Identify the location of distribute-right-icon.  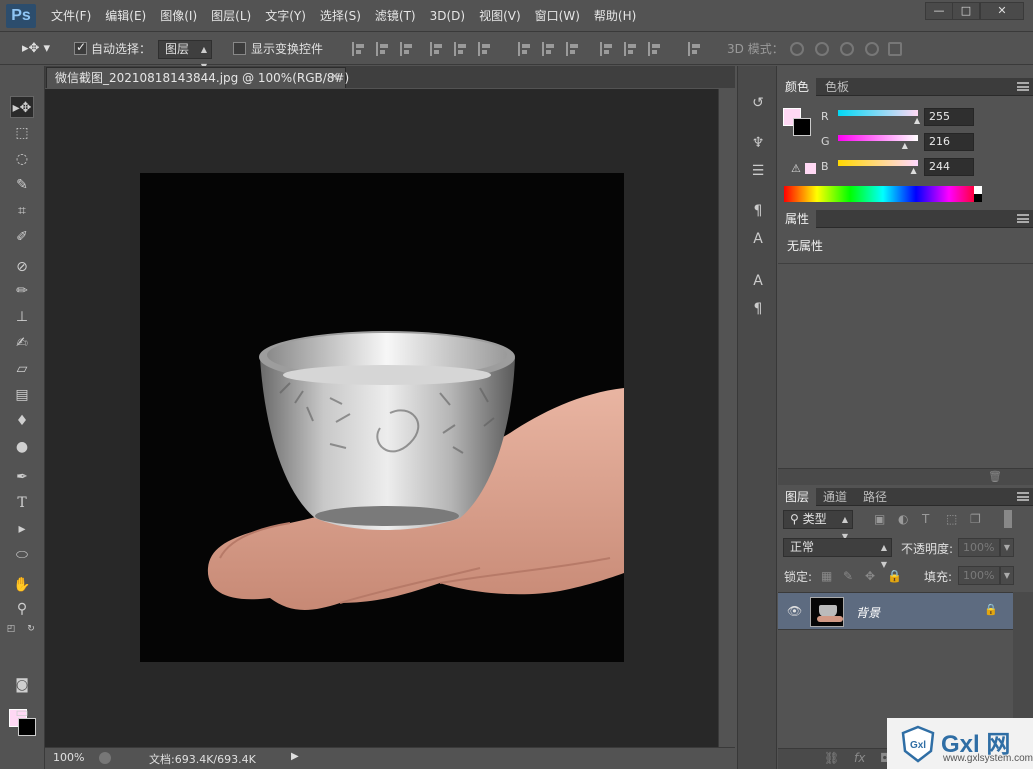
(655, 49).